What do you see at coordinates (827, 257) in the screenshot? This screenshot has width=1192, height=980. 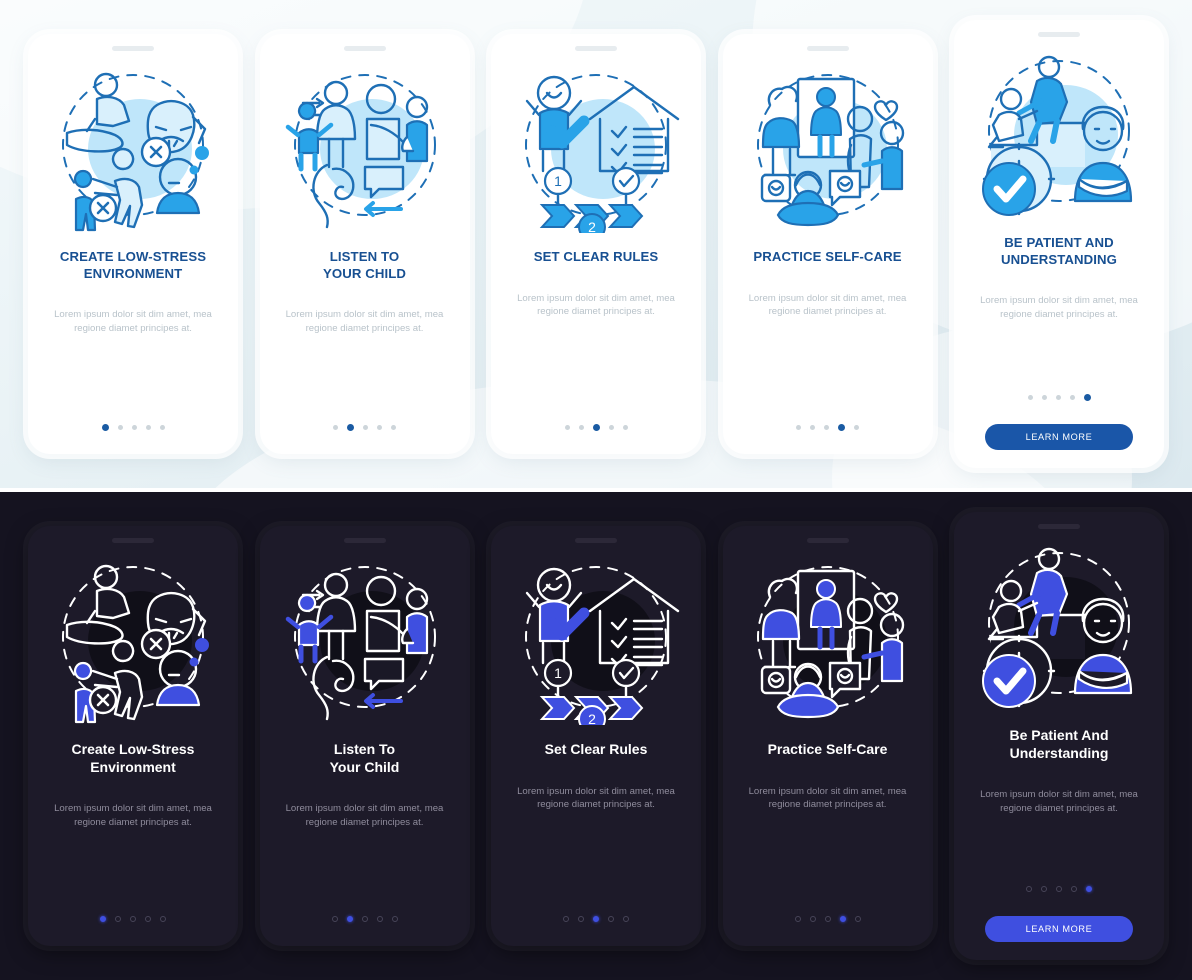 I see `screen-title: PRACTICE SELF-CARE` at bounding box center [827, 257].